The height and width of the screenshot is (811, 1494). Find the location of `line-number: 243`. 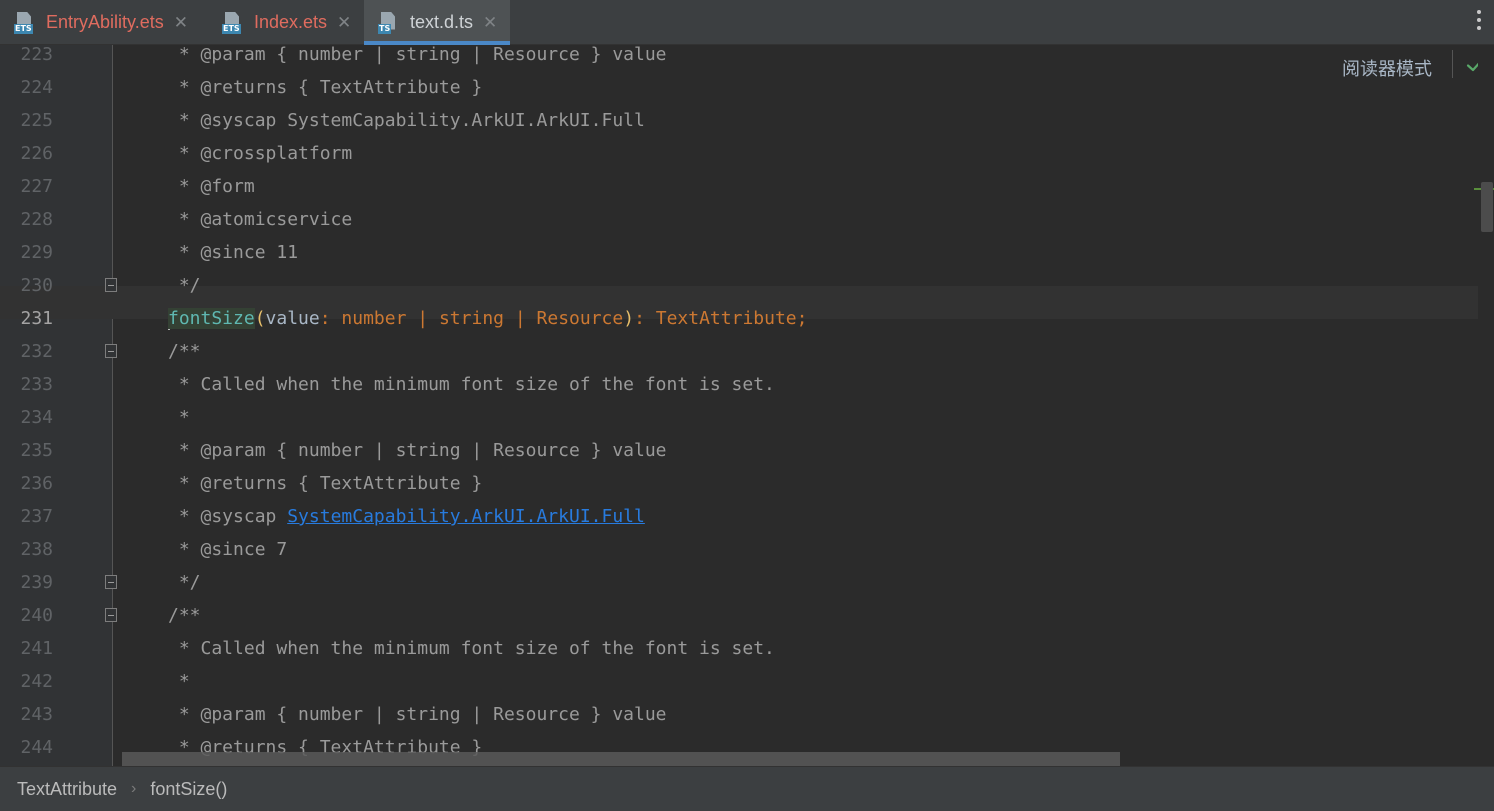

line-number: 243 is located at coordinates (36, 714).